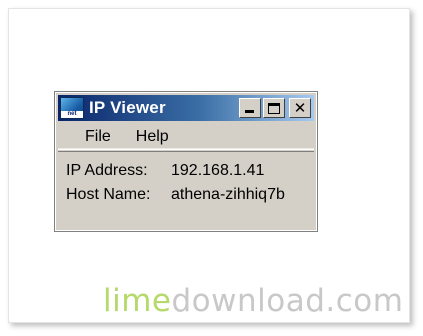  What do you see at coordinates (249, 111) in the screenshot?
I see `minimize-icon` at bounding box center [249, 111].